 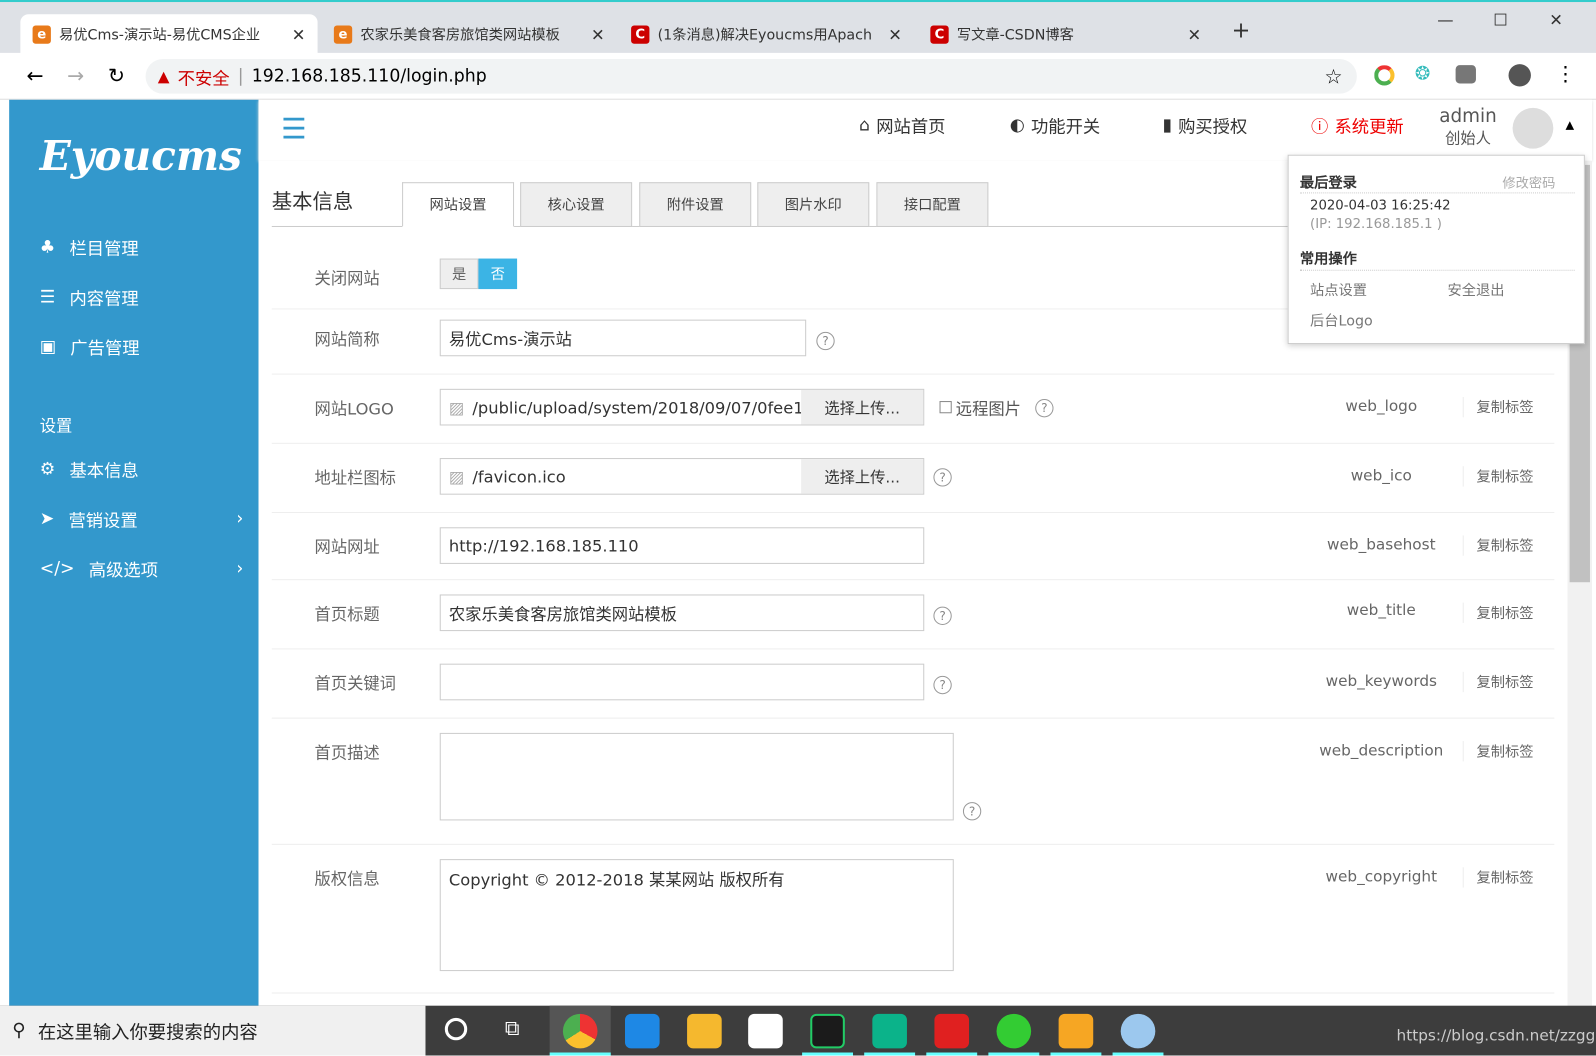 What do you see at coordinates (1475, 290) in the screenshot?
I see `logout-link: 安全退出` at bounding box center [1475, 290].